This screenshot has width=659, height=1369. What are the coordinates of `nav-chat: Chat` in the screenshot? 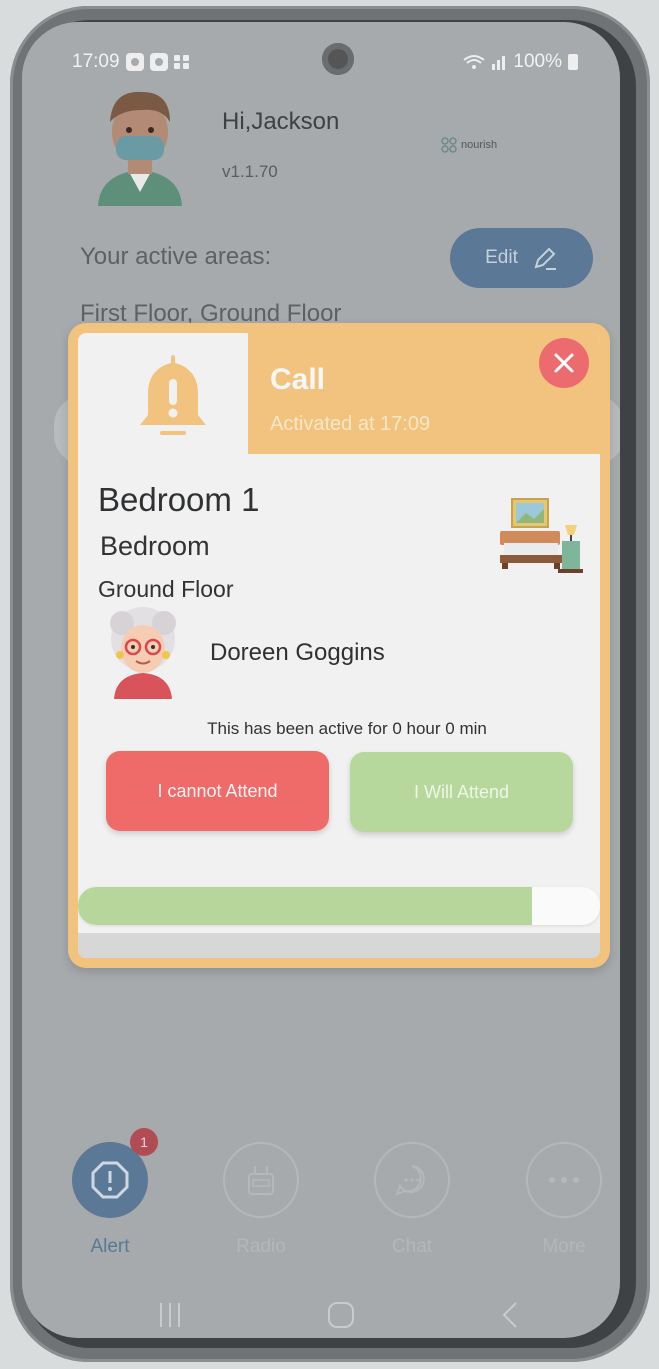 It's located at (412, 1200).